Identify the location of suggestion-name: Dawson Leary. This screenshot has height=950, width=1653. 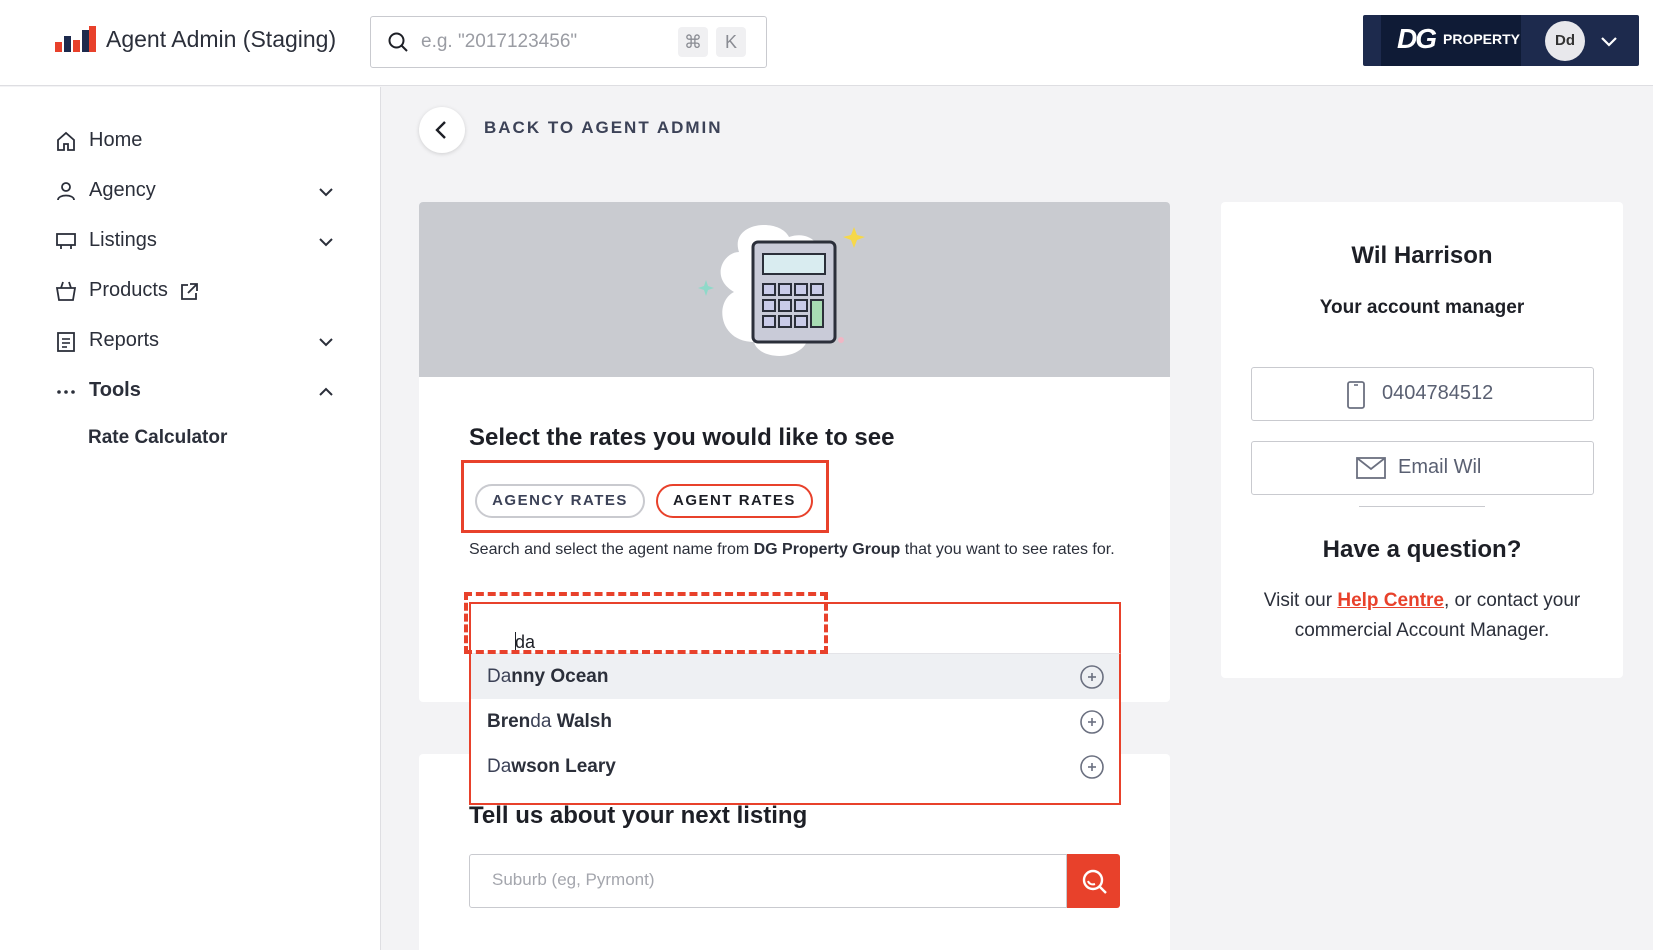
(551, 766).